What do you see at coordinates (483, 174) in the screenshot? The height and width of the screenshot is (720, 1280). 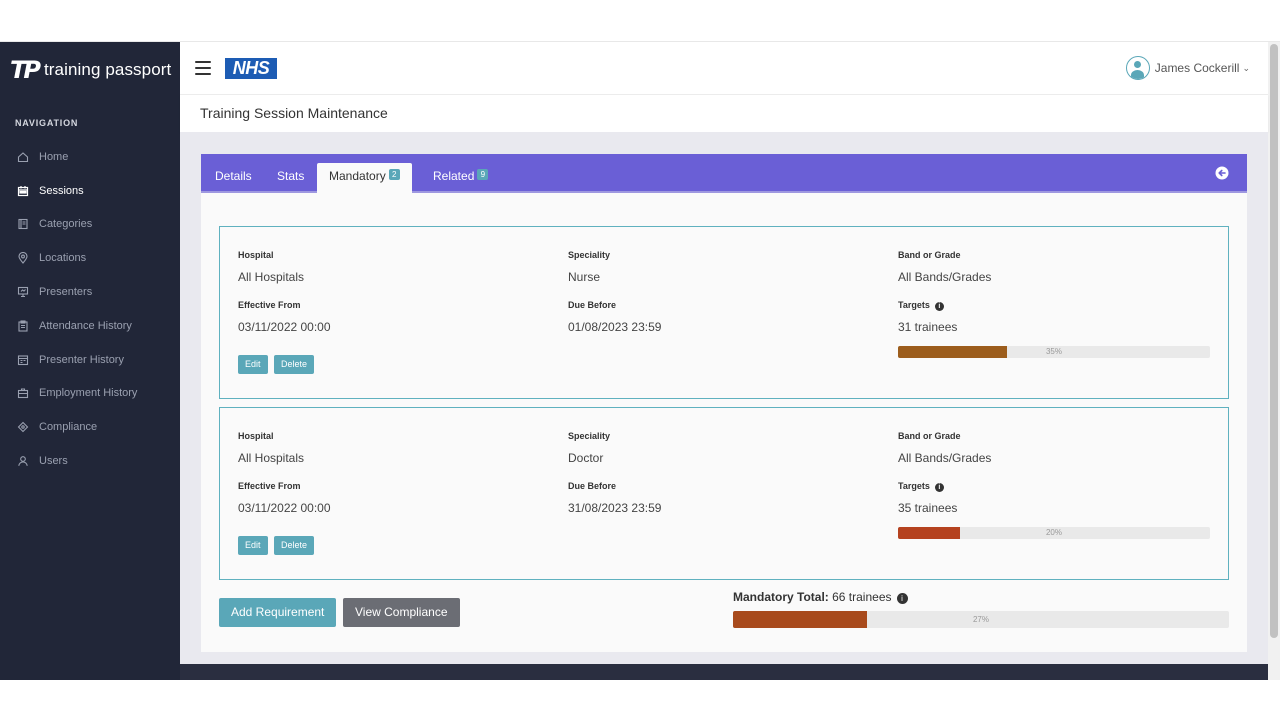 I see `tab-count-badge: 9` at bounding box center [483, 174].